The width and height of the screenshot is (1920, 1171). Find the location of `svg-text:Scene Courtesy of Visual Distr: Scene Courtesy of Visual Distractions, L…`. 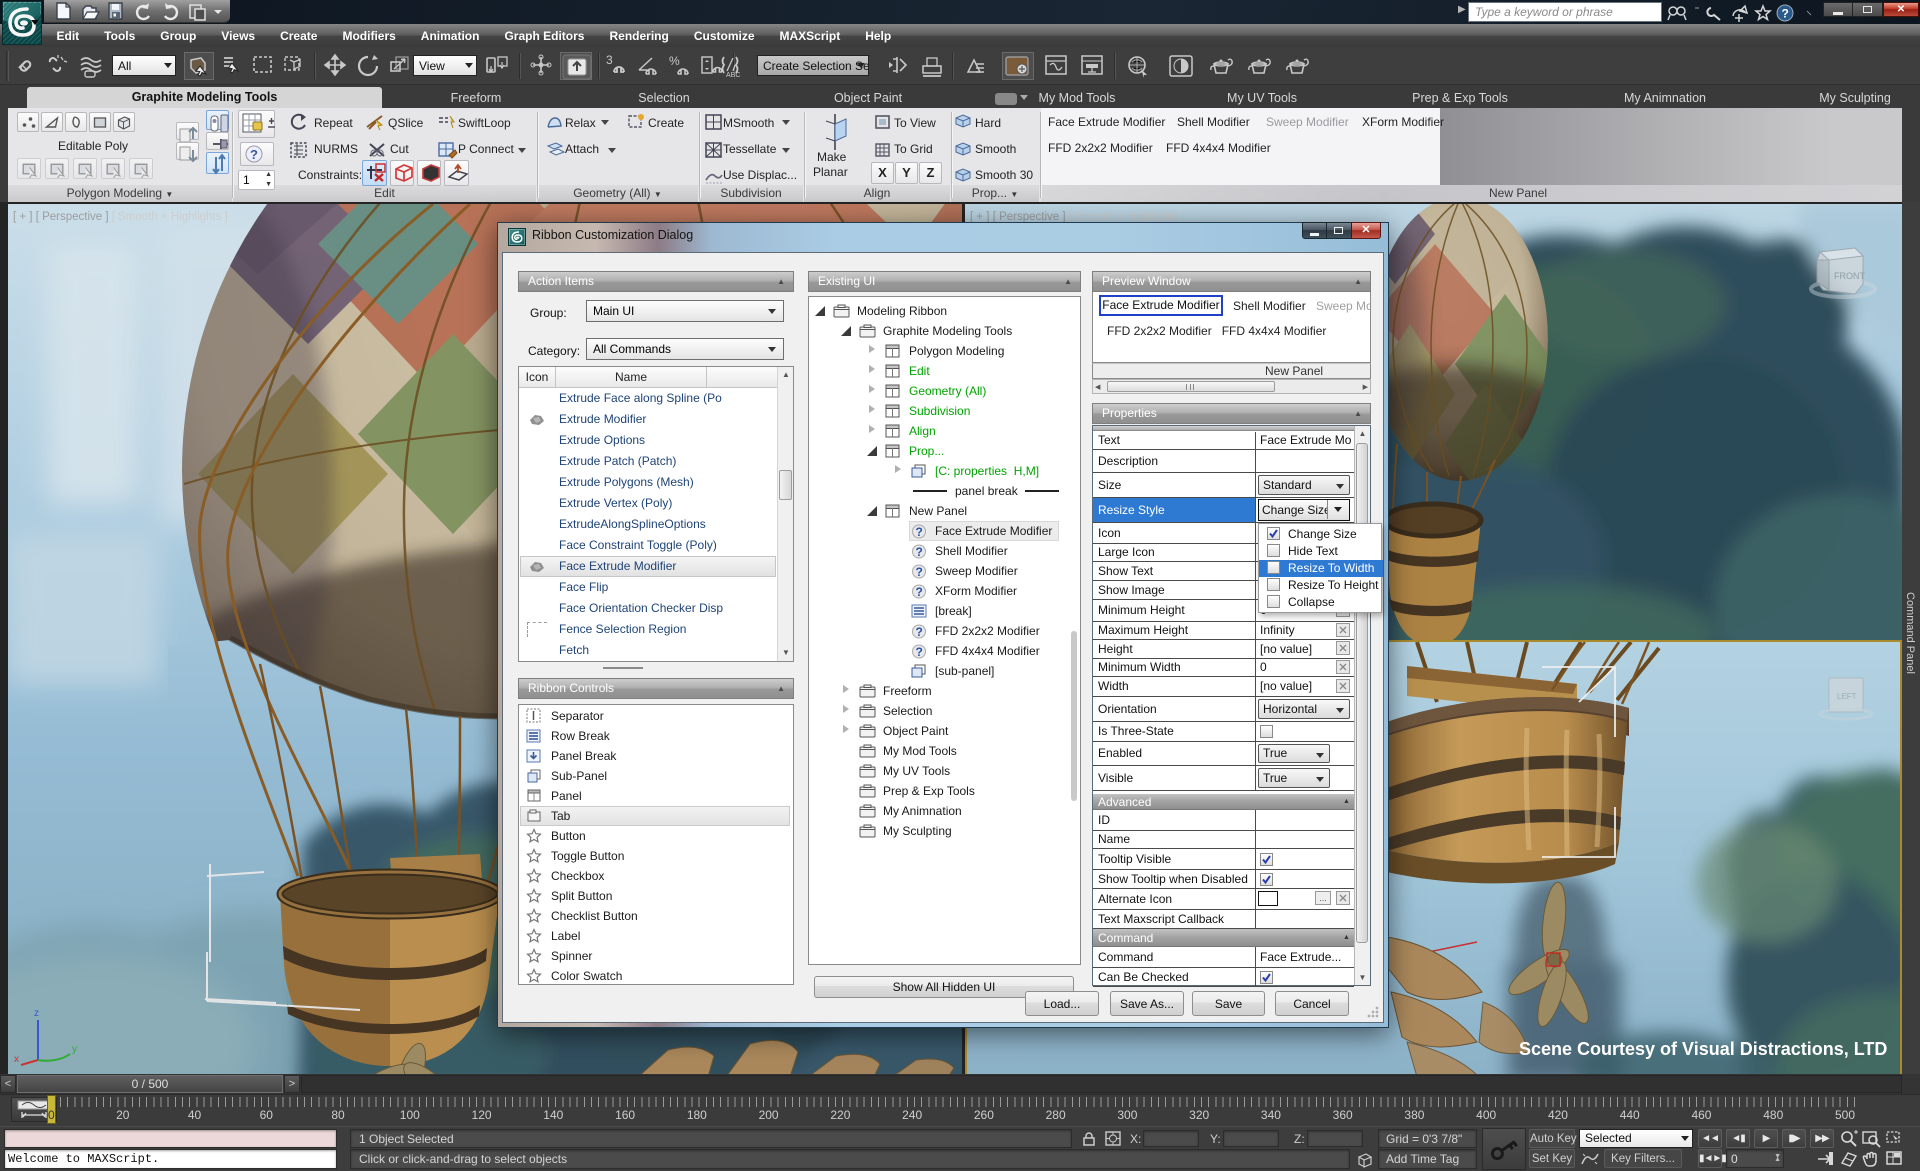

svg-text:Scene Courtesy of Visual Distr: Scene Courtesy of Visual Distractions, L… is located at coordinates (1703, 1049).